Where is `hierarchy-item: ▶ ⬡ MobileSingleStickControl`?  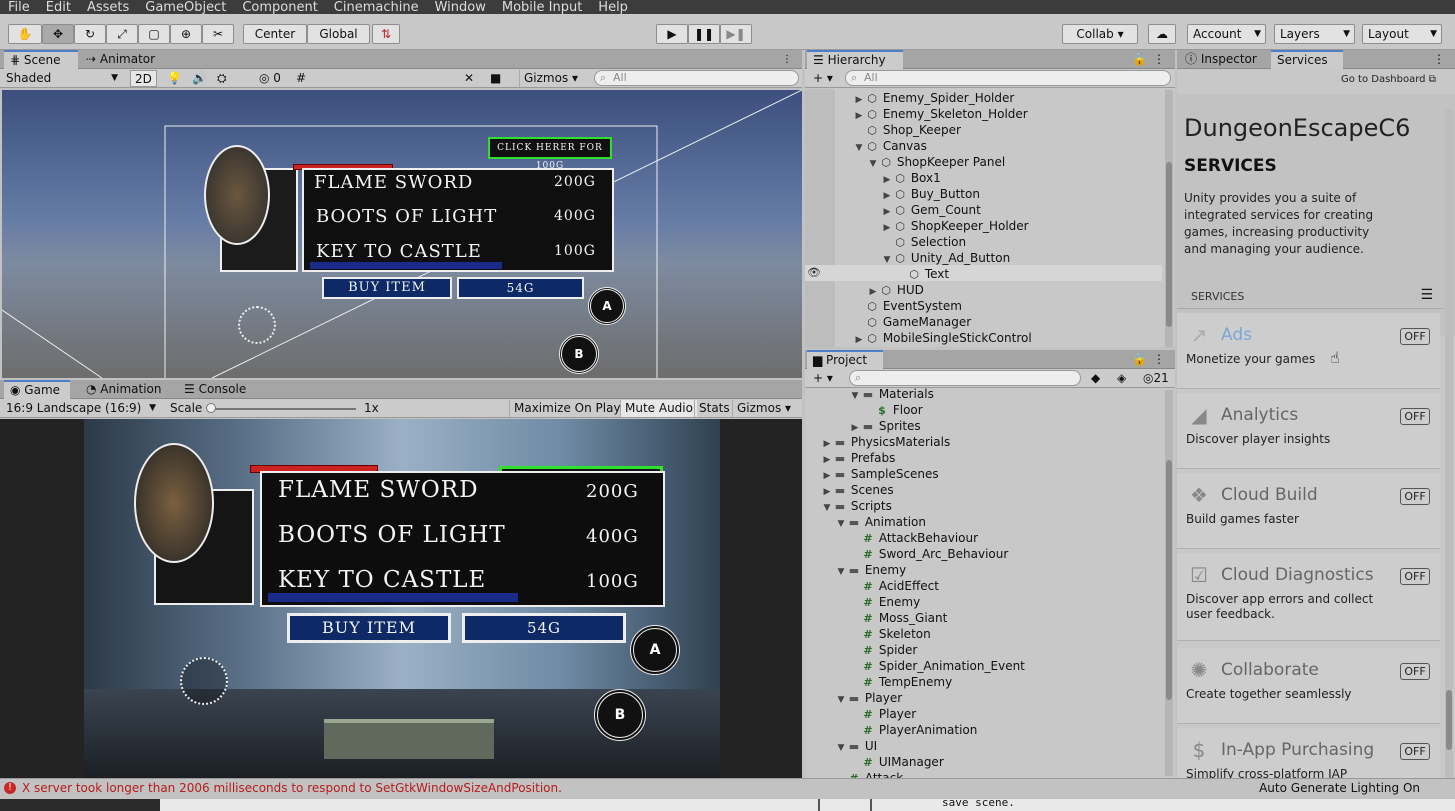
hierarchy-item: ▶ ⬡ MobileSingleStickControl is located at coordinates (942, 338).